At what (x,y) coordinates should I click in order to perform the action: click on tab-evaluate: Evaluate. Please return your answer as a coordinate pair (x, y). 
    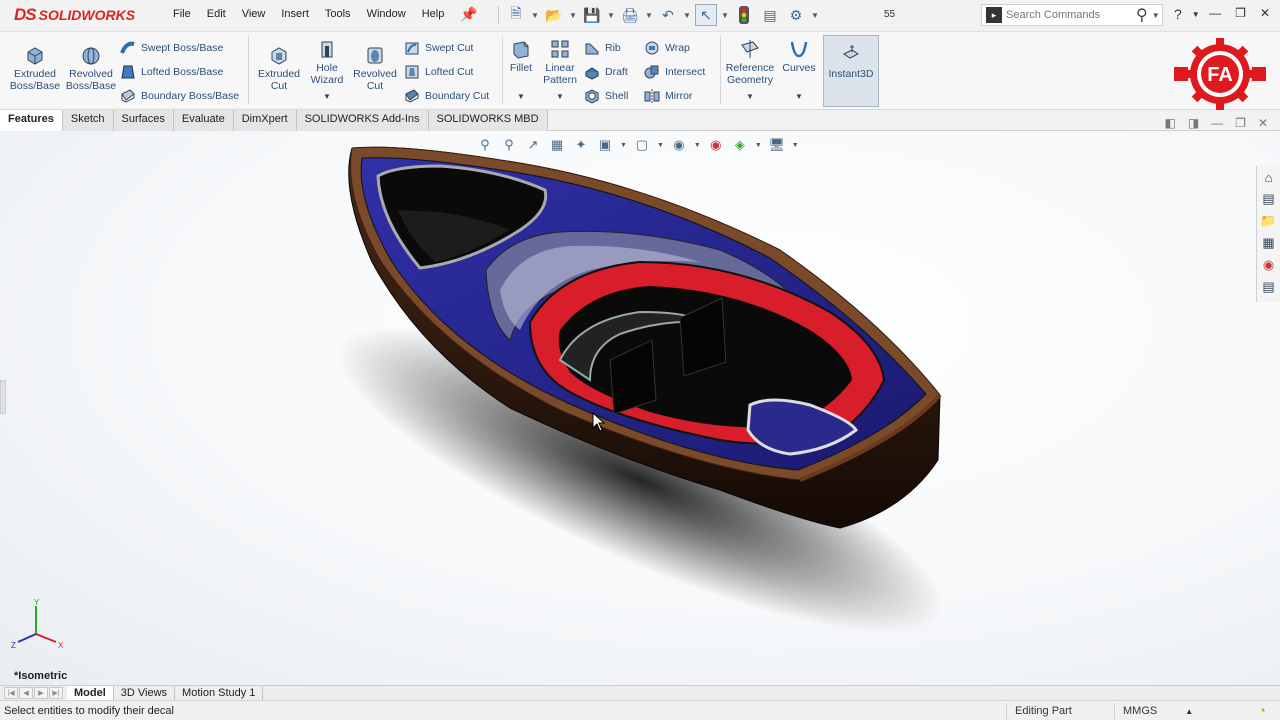
    Looking at the image, I should click on (203, 120).